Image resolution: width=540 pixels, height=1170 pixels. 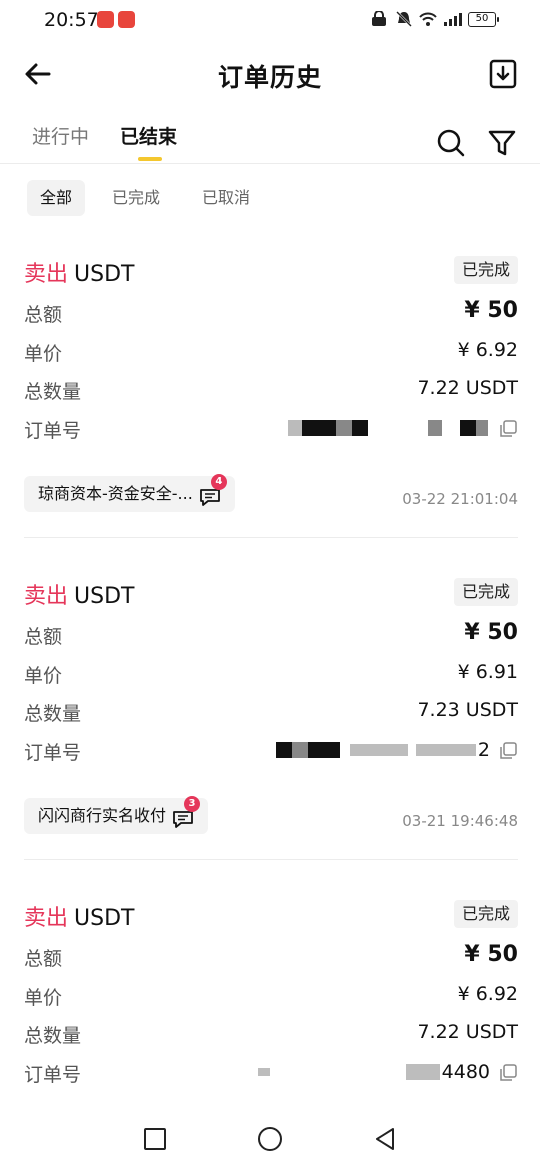 What do you see at coordinates (270, 135) in the screenshot?
I see `order-tabs: 进行中 已结束` at bounding box center [270, 135].